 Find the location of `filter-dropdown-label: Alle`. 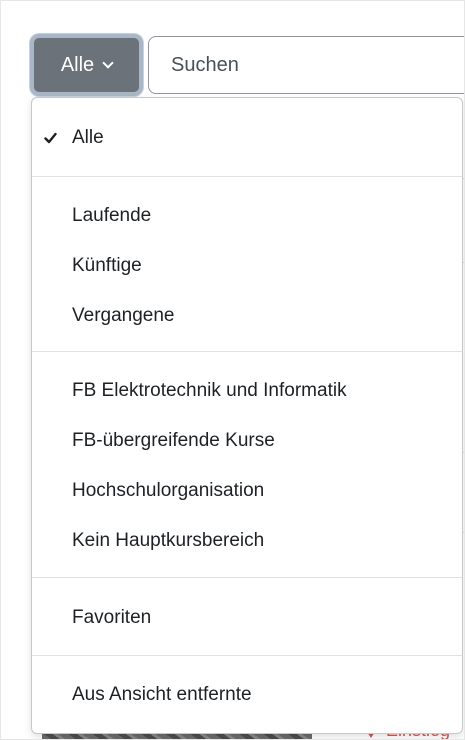

filter-dropdown-label: Alle is located at coordinates (77, 64).